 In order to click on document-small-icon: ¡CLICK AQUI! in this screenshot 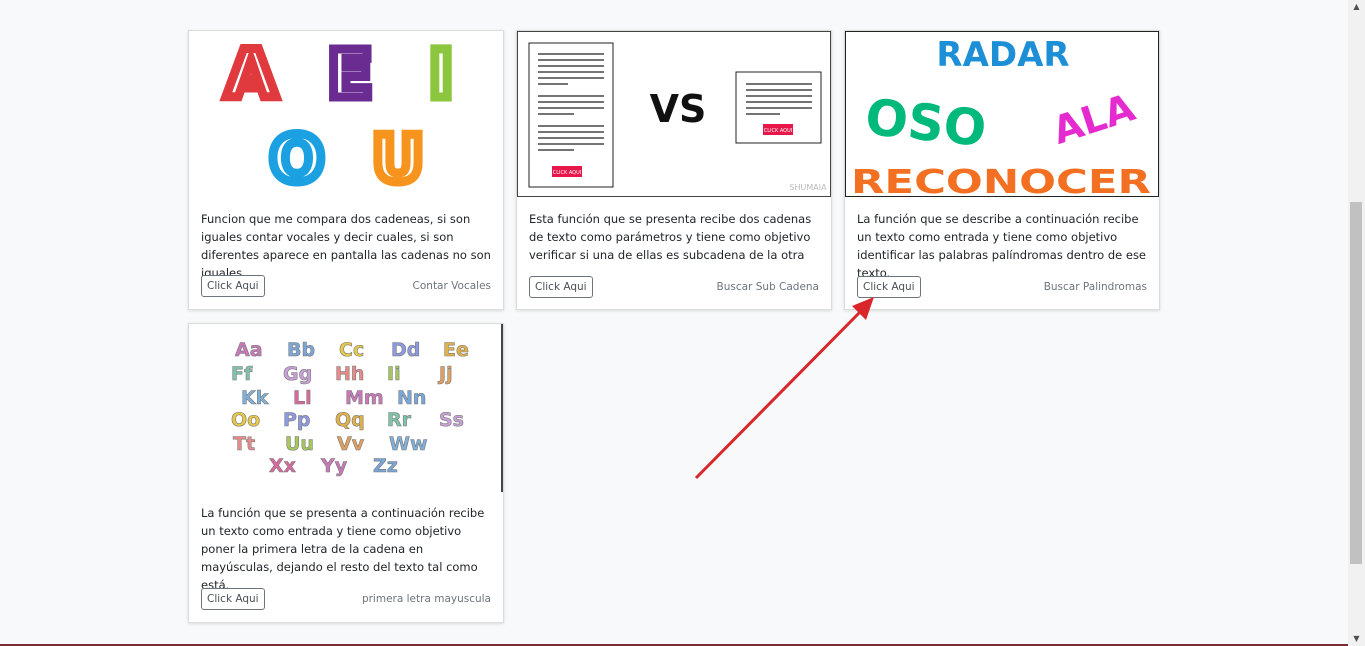, I will do `click(778, 107)`.